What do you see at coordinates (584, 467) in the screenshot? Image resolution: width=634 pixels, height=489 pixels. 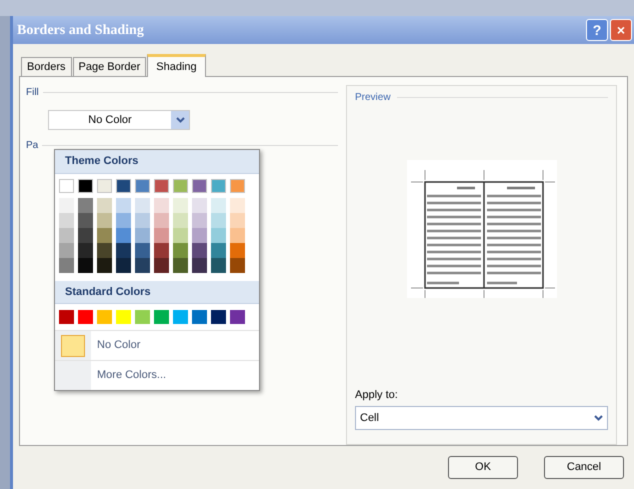 I see `cancel-button: Cancel` at bounding box center [584, 467].